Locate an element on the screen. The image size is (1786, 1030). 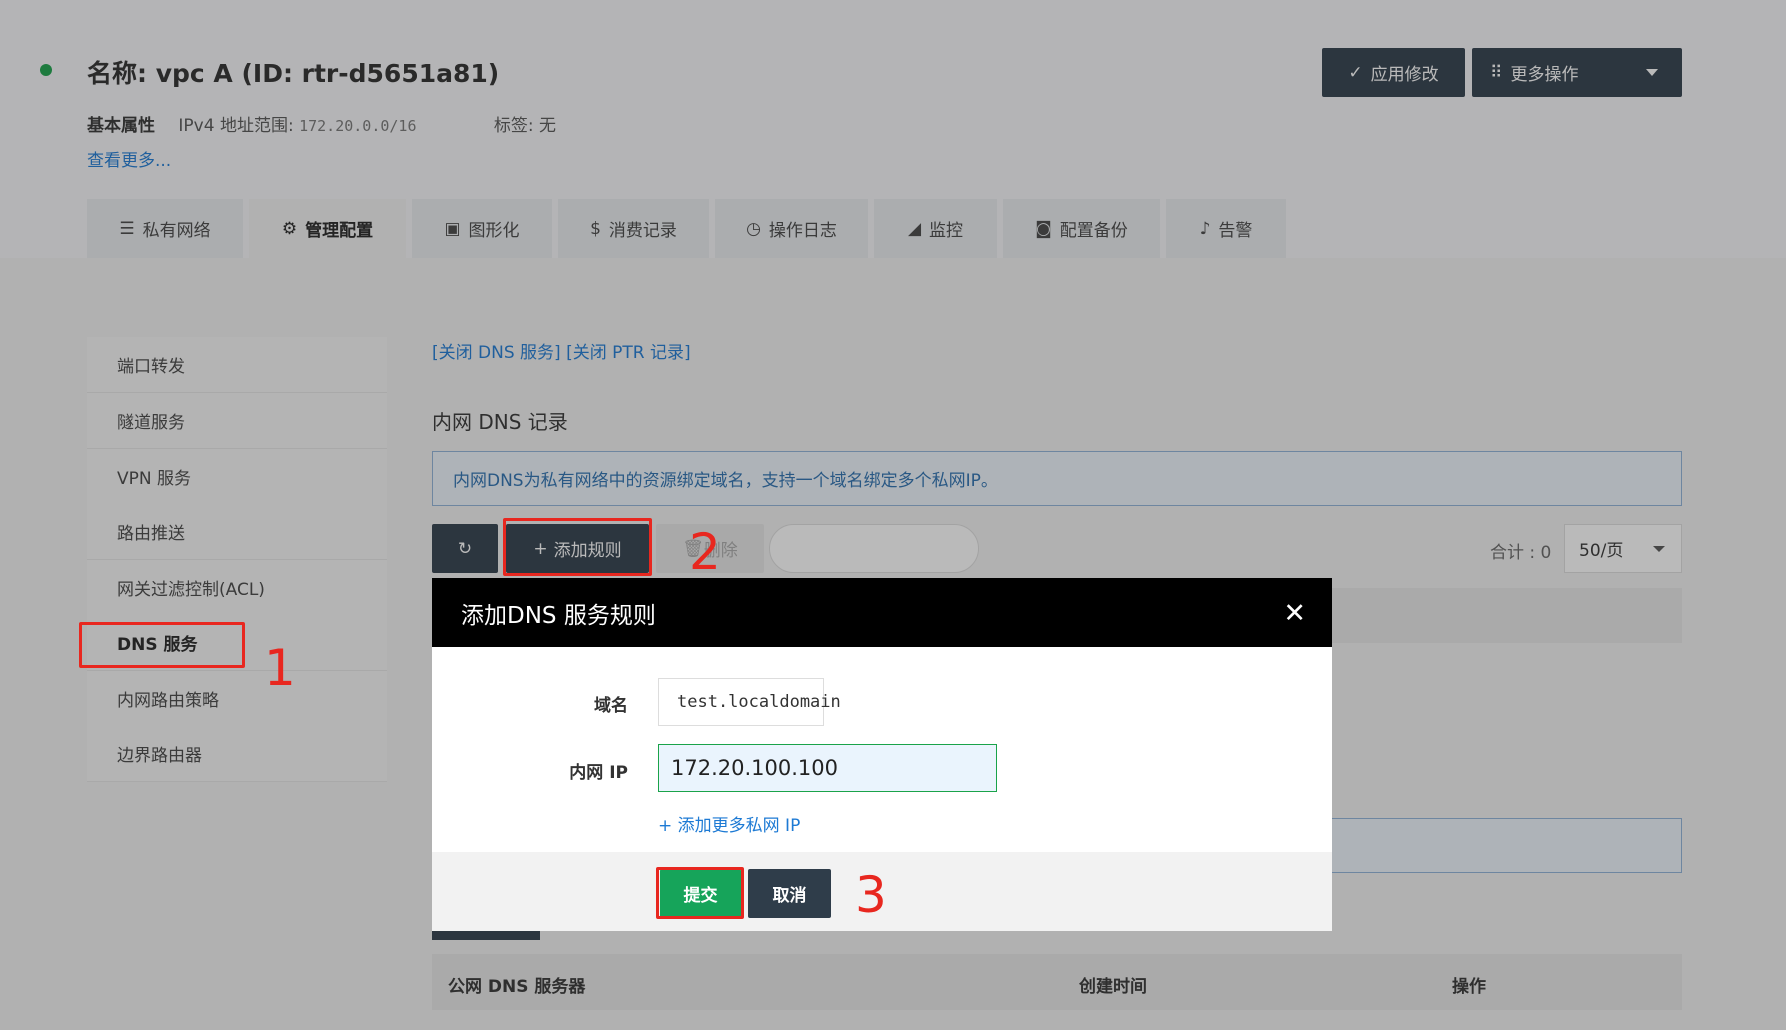
dialog-title: 添加DNS 服务规则 is located at coordinates (558, 615).